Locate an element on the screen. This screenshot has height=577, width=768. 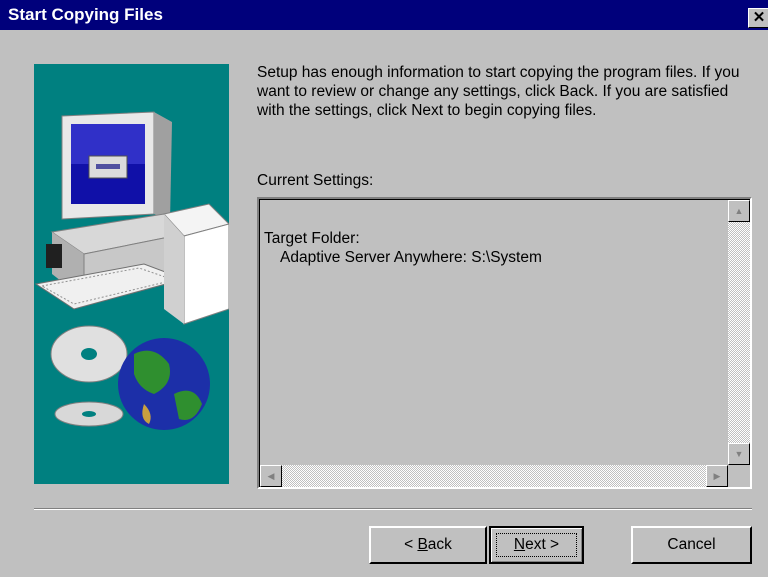
next-button: Next > is located at coordinates (536, 545).